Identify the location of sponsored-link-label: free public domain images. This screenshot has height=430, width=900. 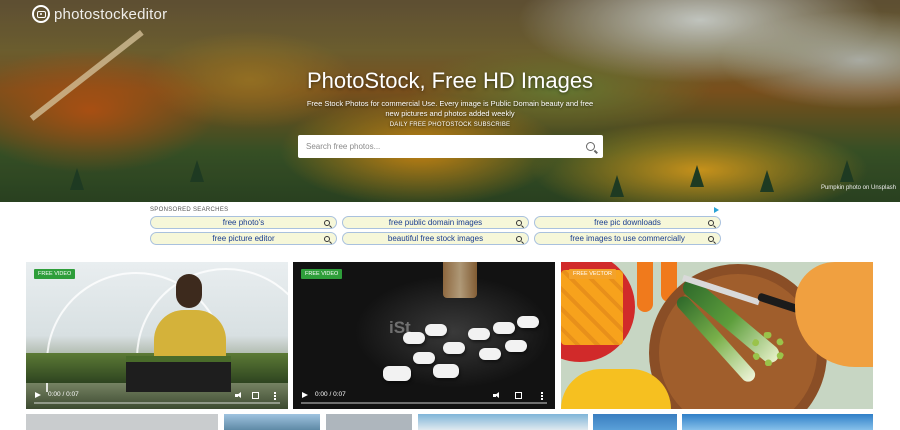
(435, 222).